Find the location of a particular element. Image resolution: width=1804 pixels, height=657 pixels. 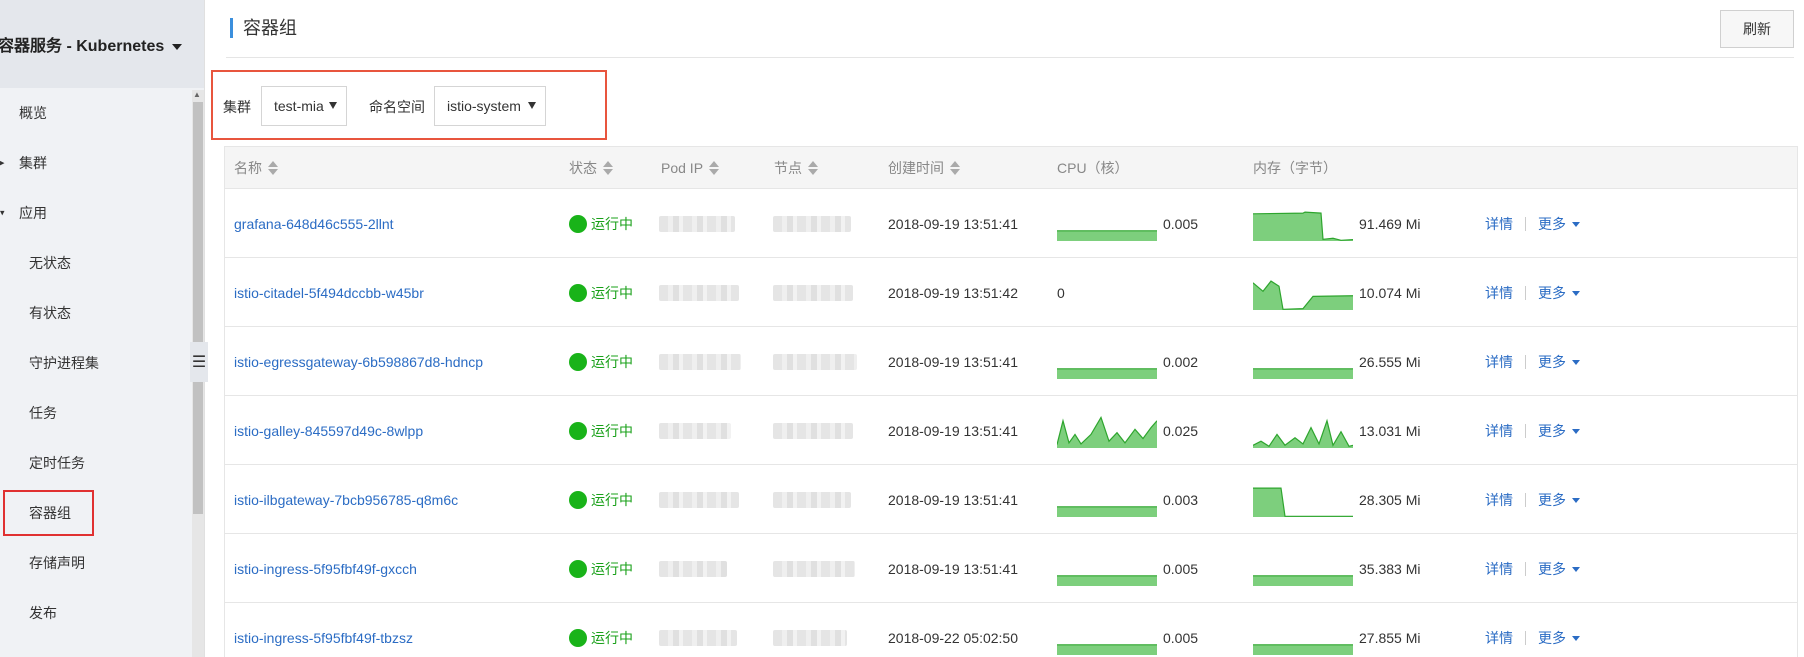

memory-value: 10.074 Mi is located at coordinates (1390, 292).